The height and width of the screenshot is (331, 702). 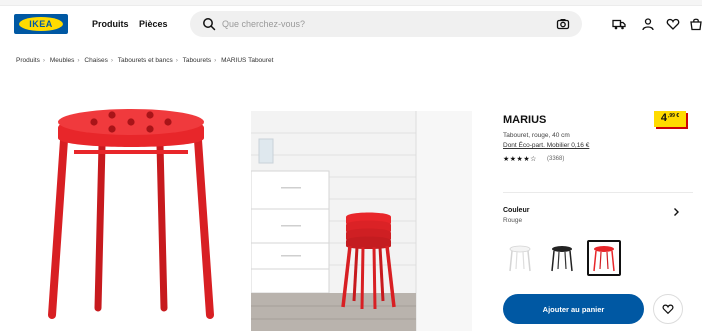 I want to click on logo-oval: IKEA, so click(x=41, y=24).